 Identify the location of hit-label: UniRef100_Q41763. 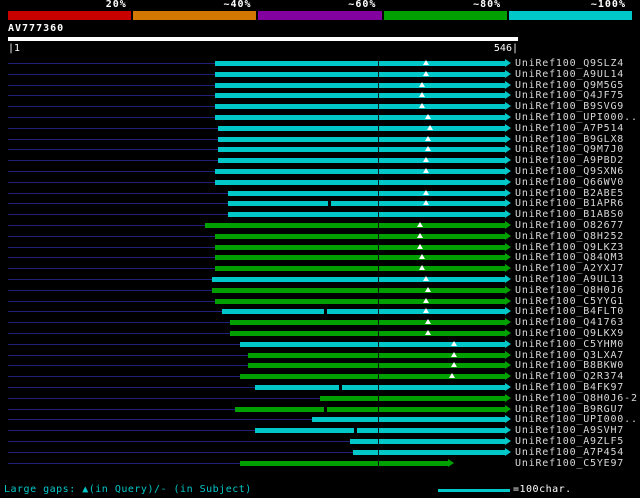
(569, 323).